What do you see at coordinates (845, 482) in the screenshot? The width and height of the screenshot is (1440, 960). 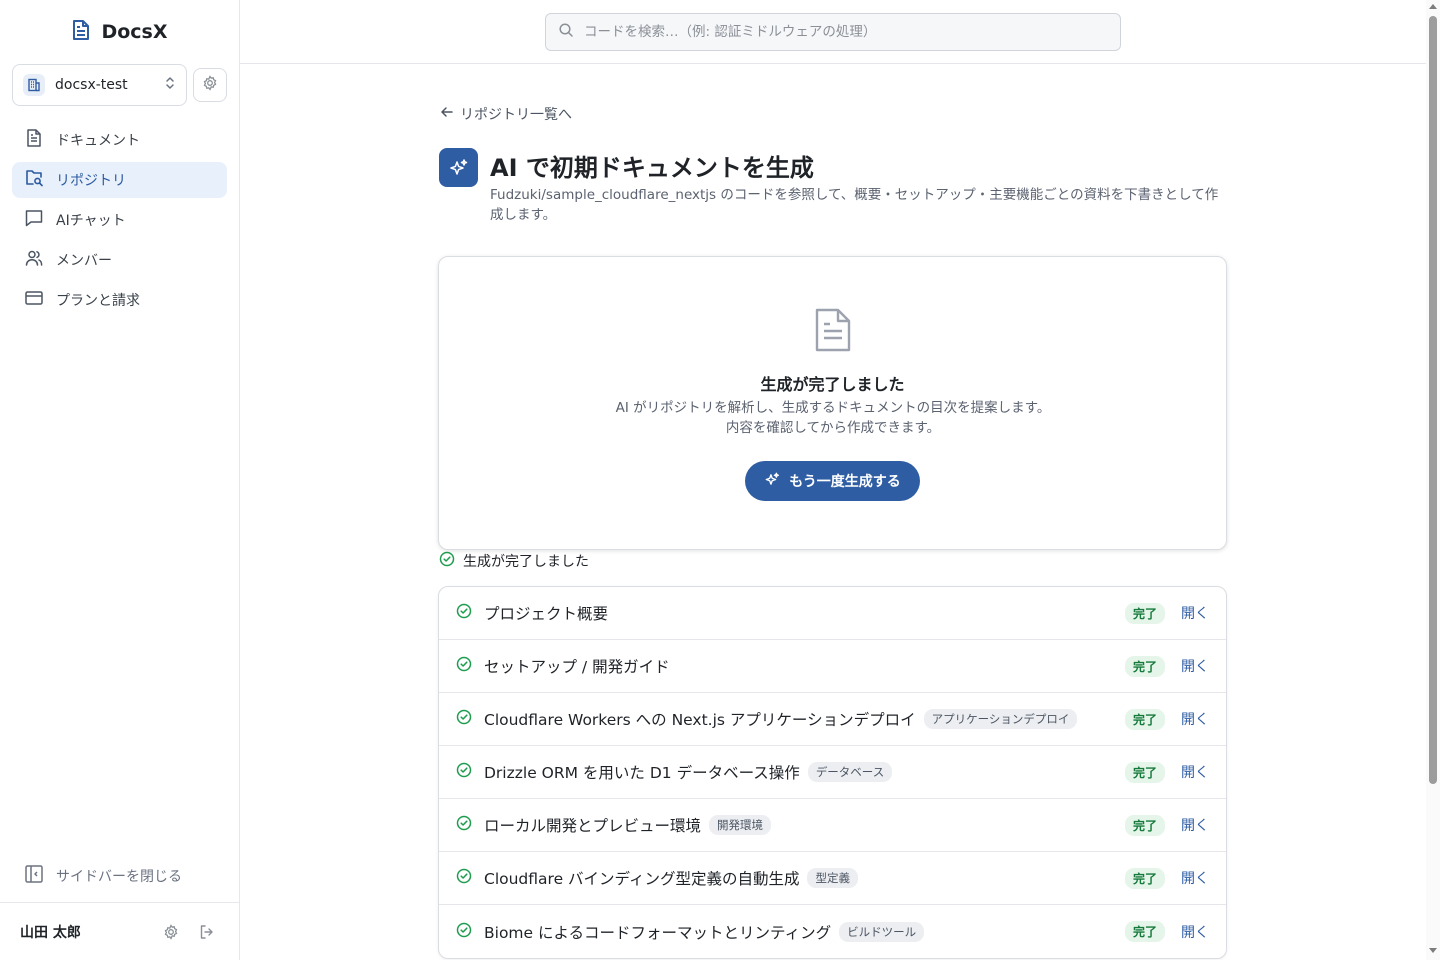 I see `regenerate-button-label: もう一度生成する` at bounding box center [845, 482].